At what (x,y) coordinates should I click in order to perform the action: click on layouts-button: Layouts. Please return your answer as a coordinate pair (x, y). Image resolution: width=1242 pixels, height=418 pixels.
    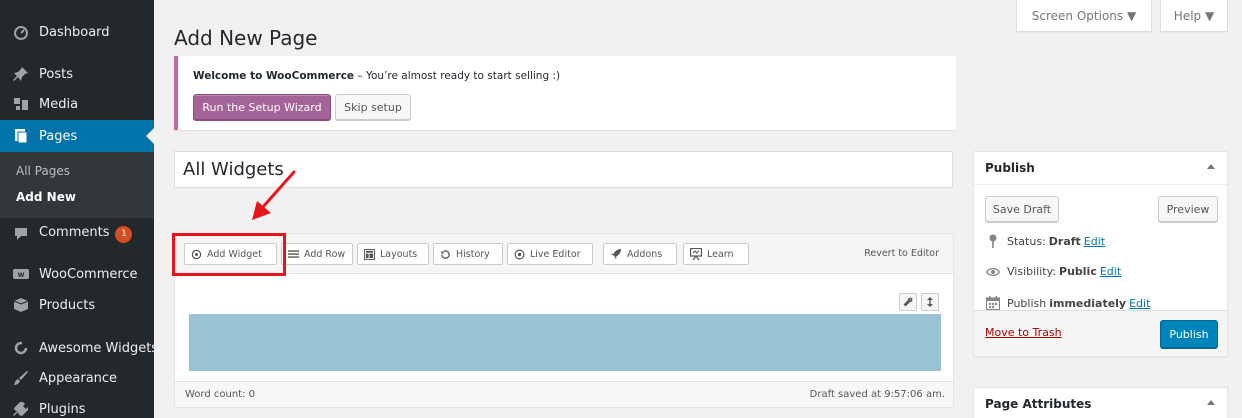
    Looking at the image, I should click on (393, 254).